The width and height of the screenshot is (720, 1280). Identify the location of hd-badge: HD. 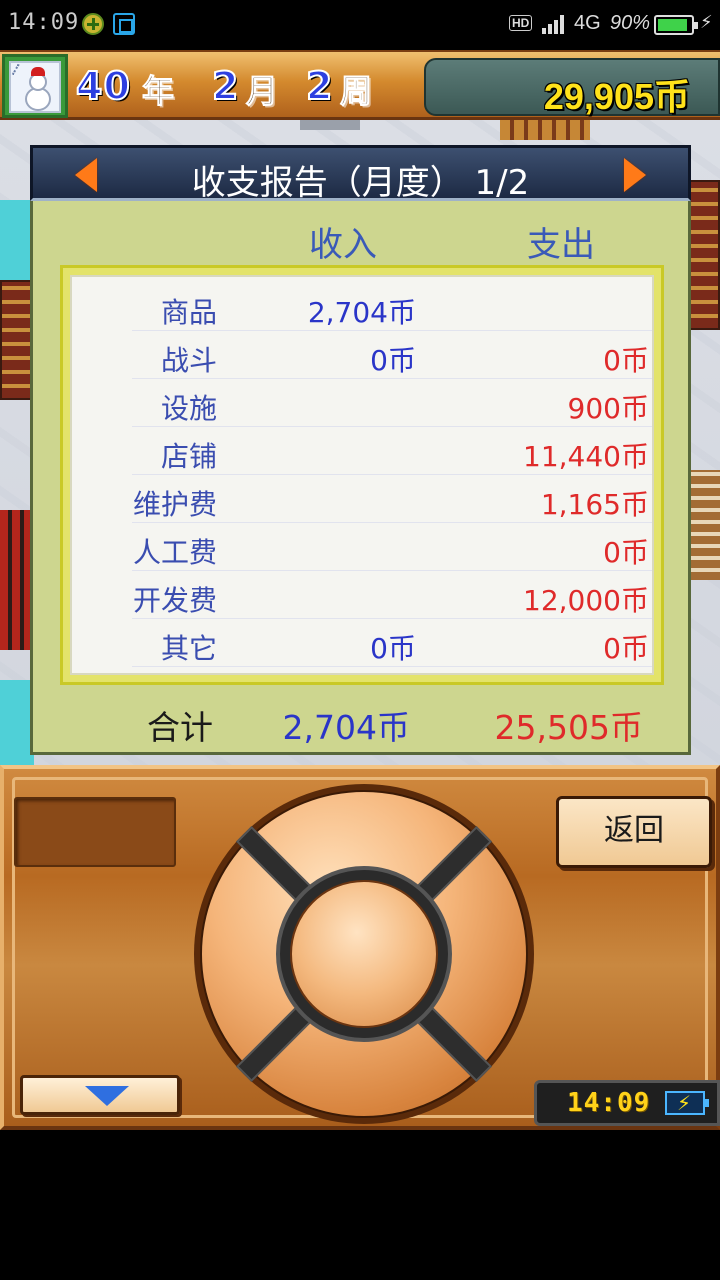
(521, 23).